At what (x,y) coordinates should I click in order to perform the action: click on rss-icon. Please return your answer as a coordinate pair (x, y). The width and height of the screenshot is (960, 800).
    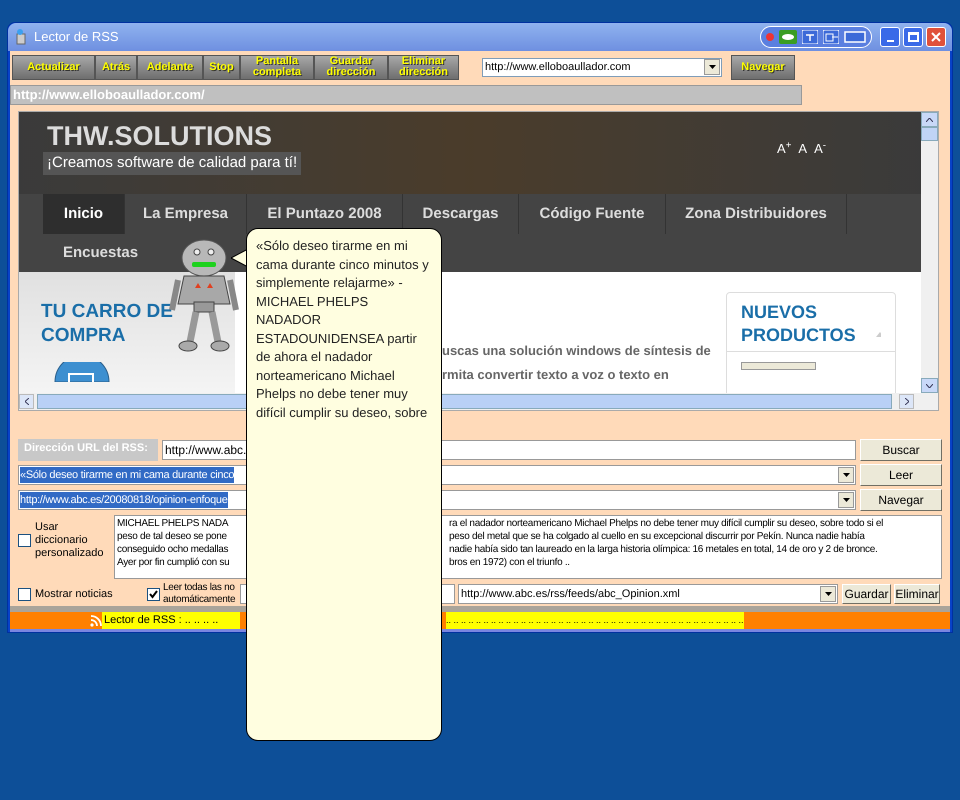
    Looking at the image, I should click on (96, 620).